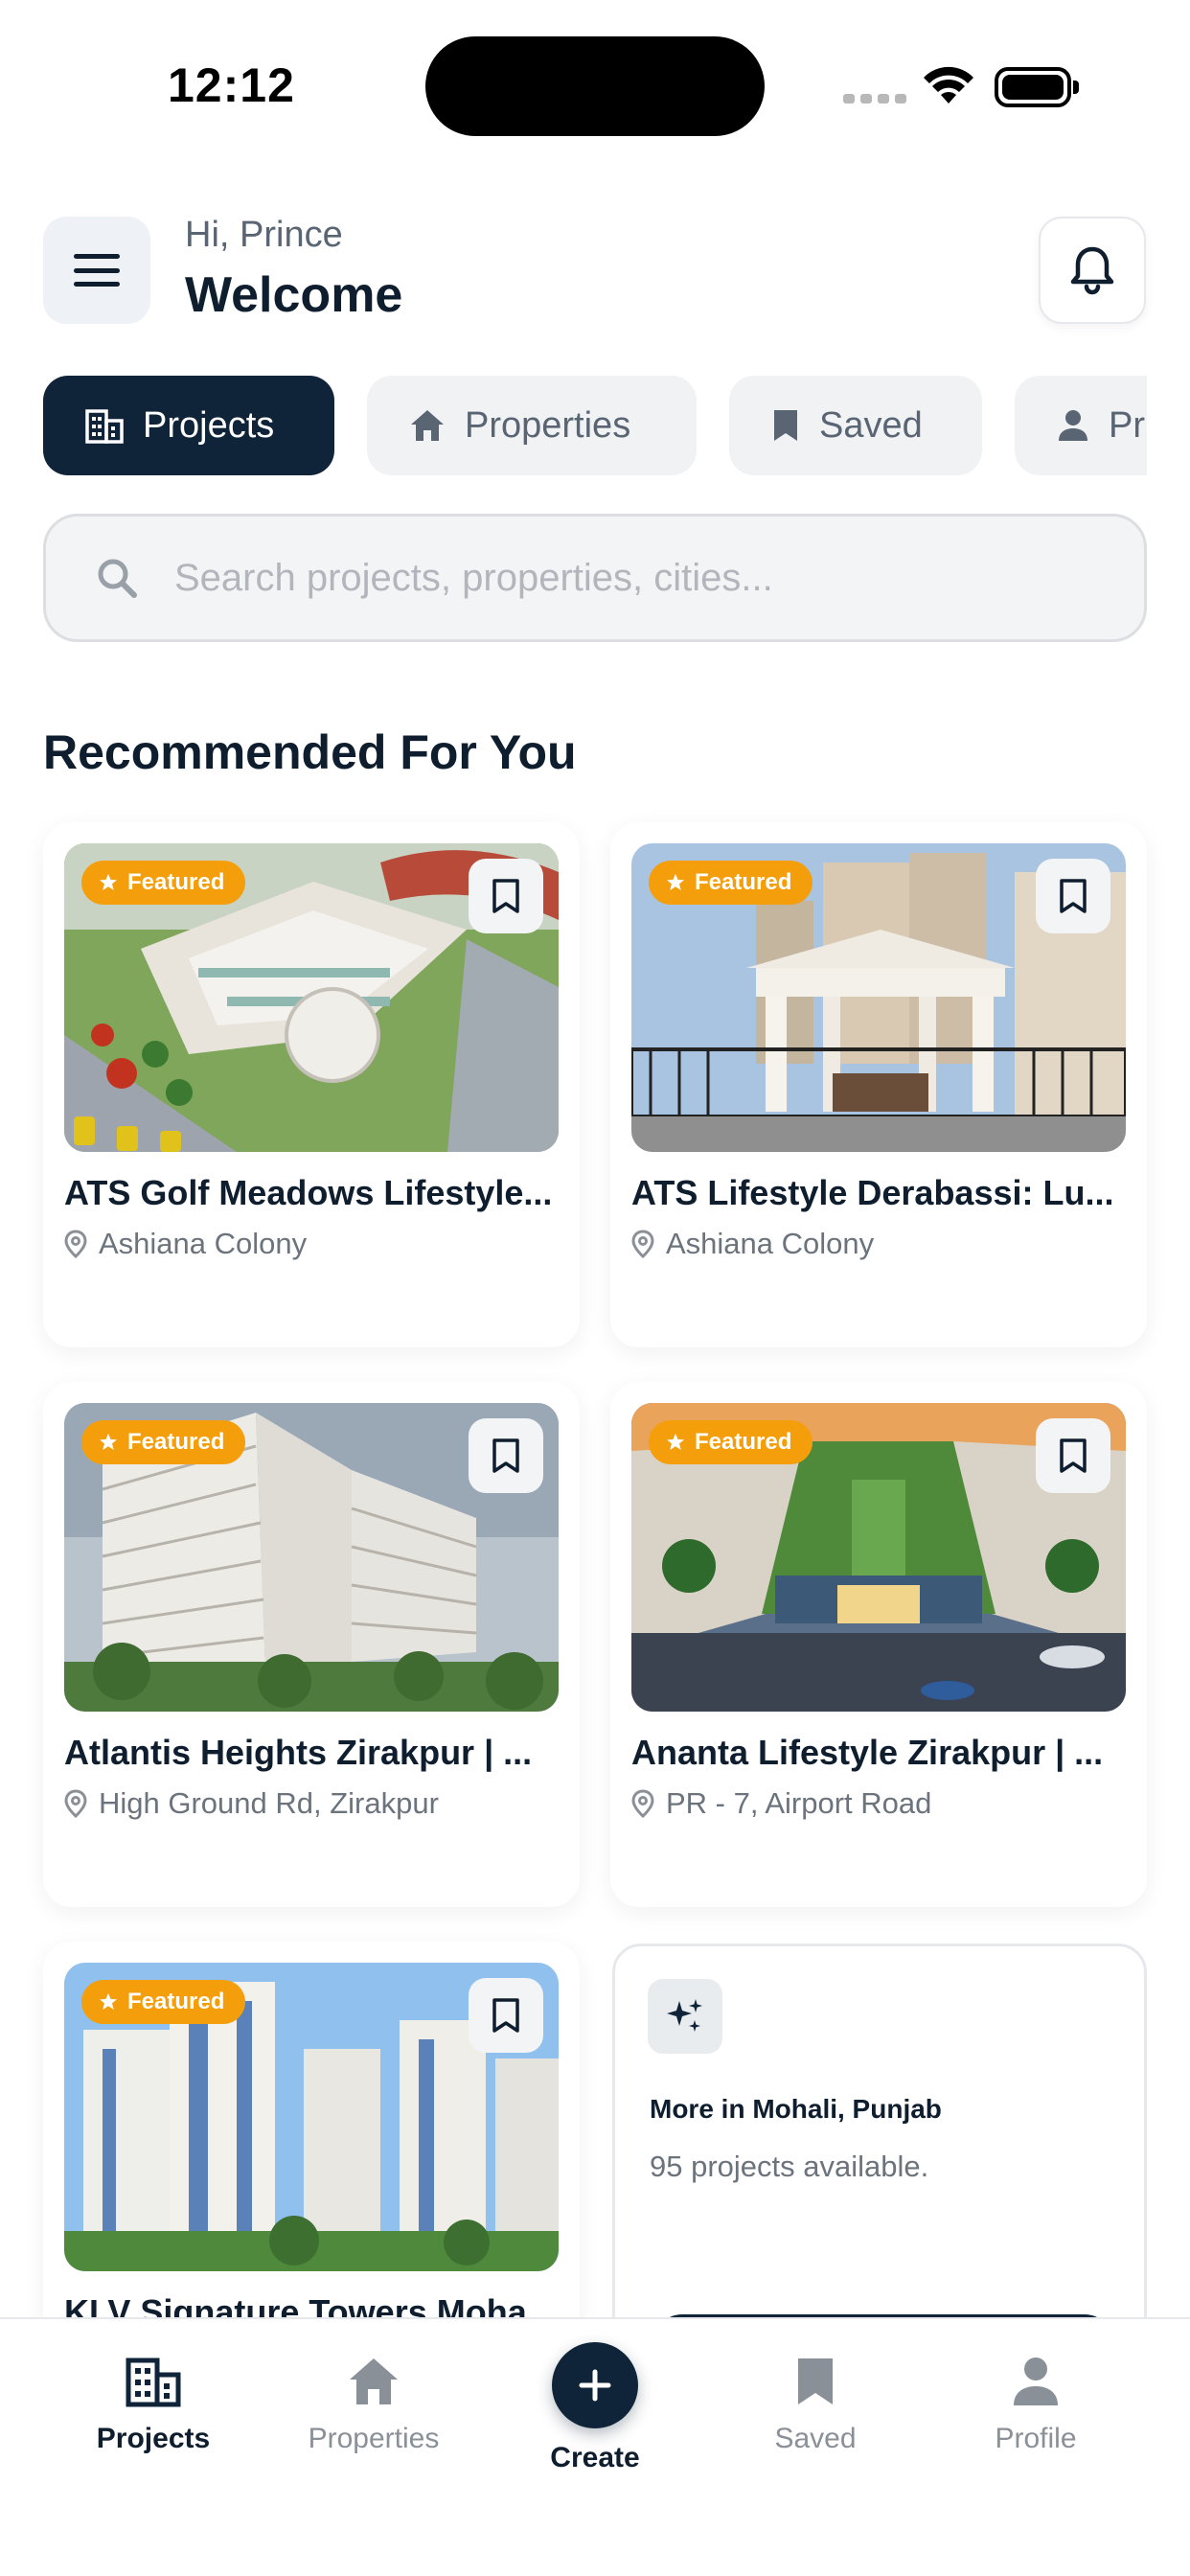 The height and width of the screenshot is (2576, 1190). I want to click on tab-projects: Projects, so click(189, 425).